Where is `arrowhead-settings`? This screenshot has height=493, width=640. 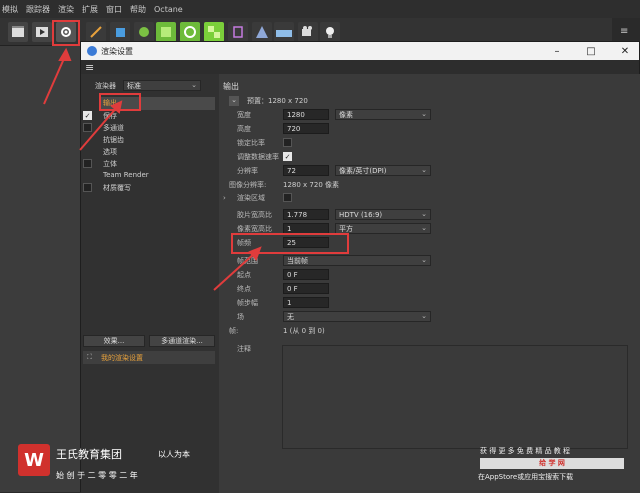
arrowhead-settings is located at coordinates (65, 54).